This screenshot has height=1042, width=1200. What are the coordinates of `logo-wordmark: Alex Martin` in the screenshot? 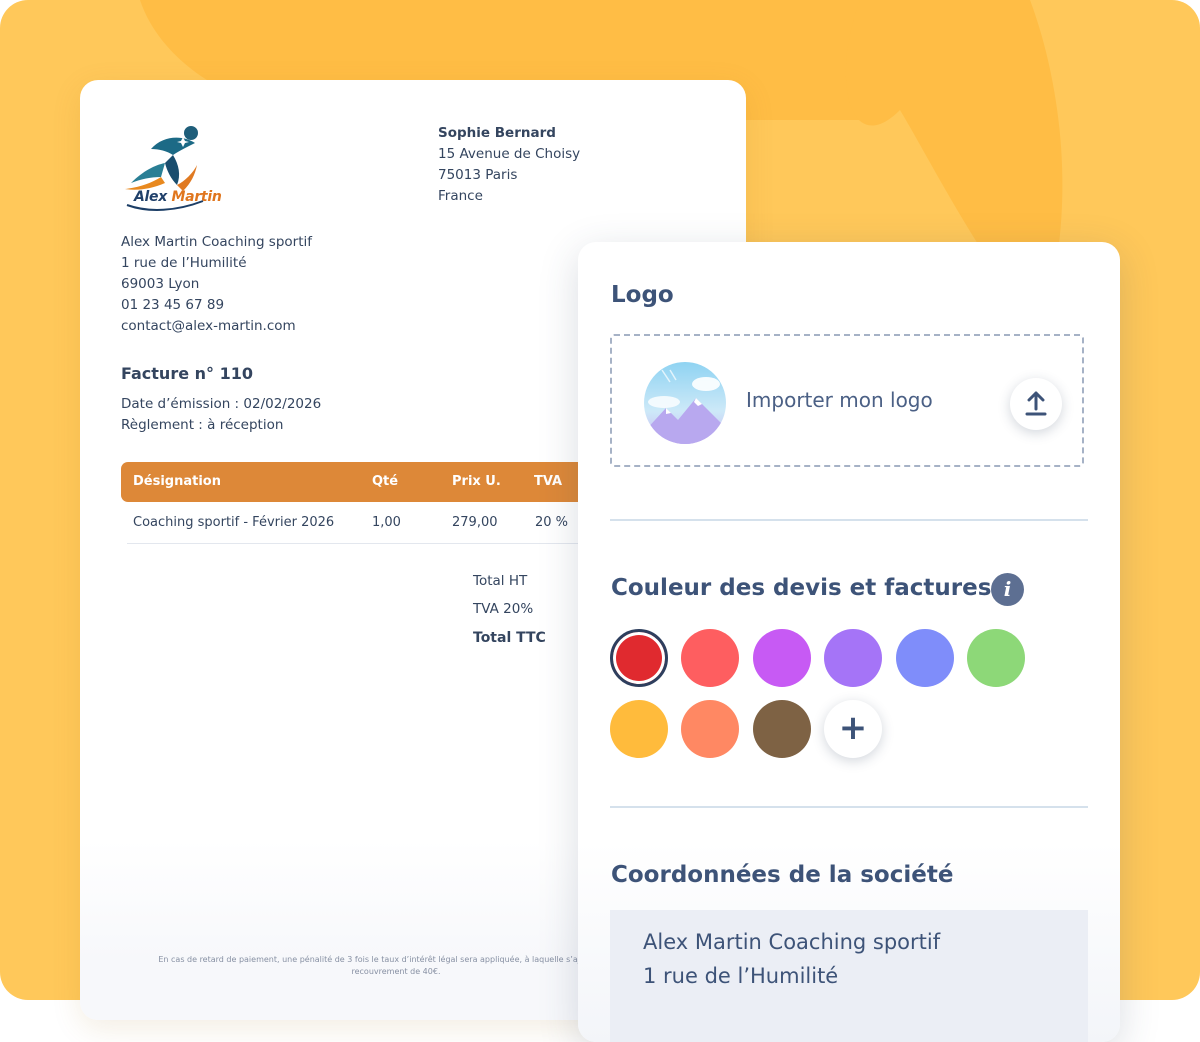 It's located at (178, 197).